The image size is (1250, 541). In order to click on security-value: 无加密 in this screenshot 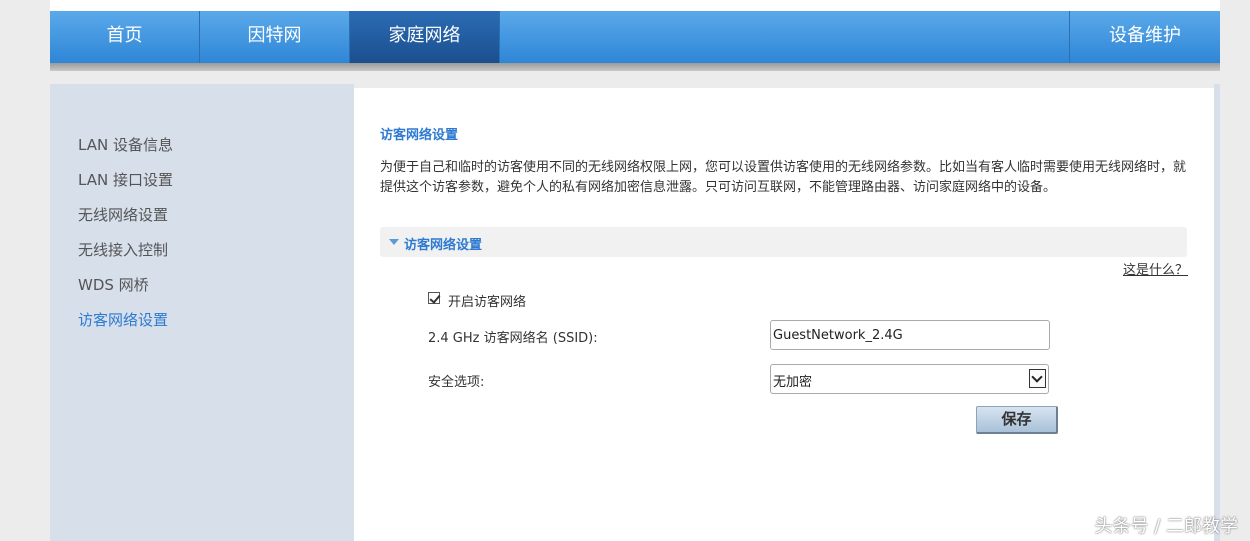, I will do `click(793, 382)`.